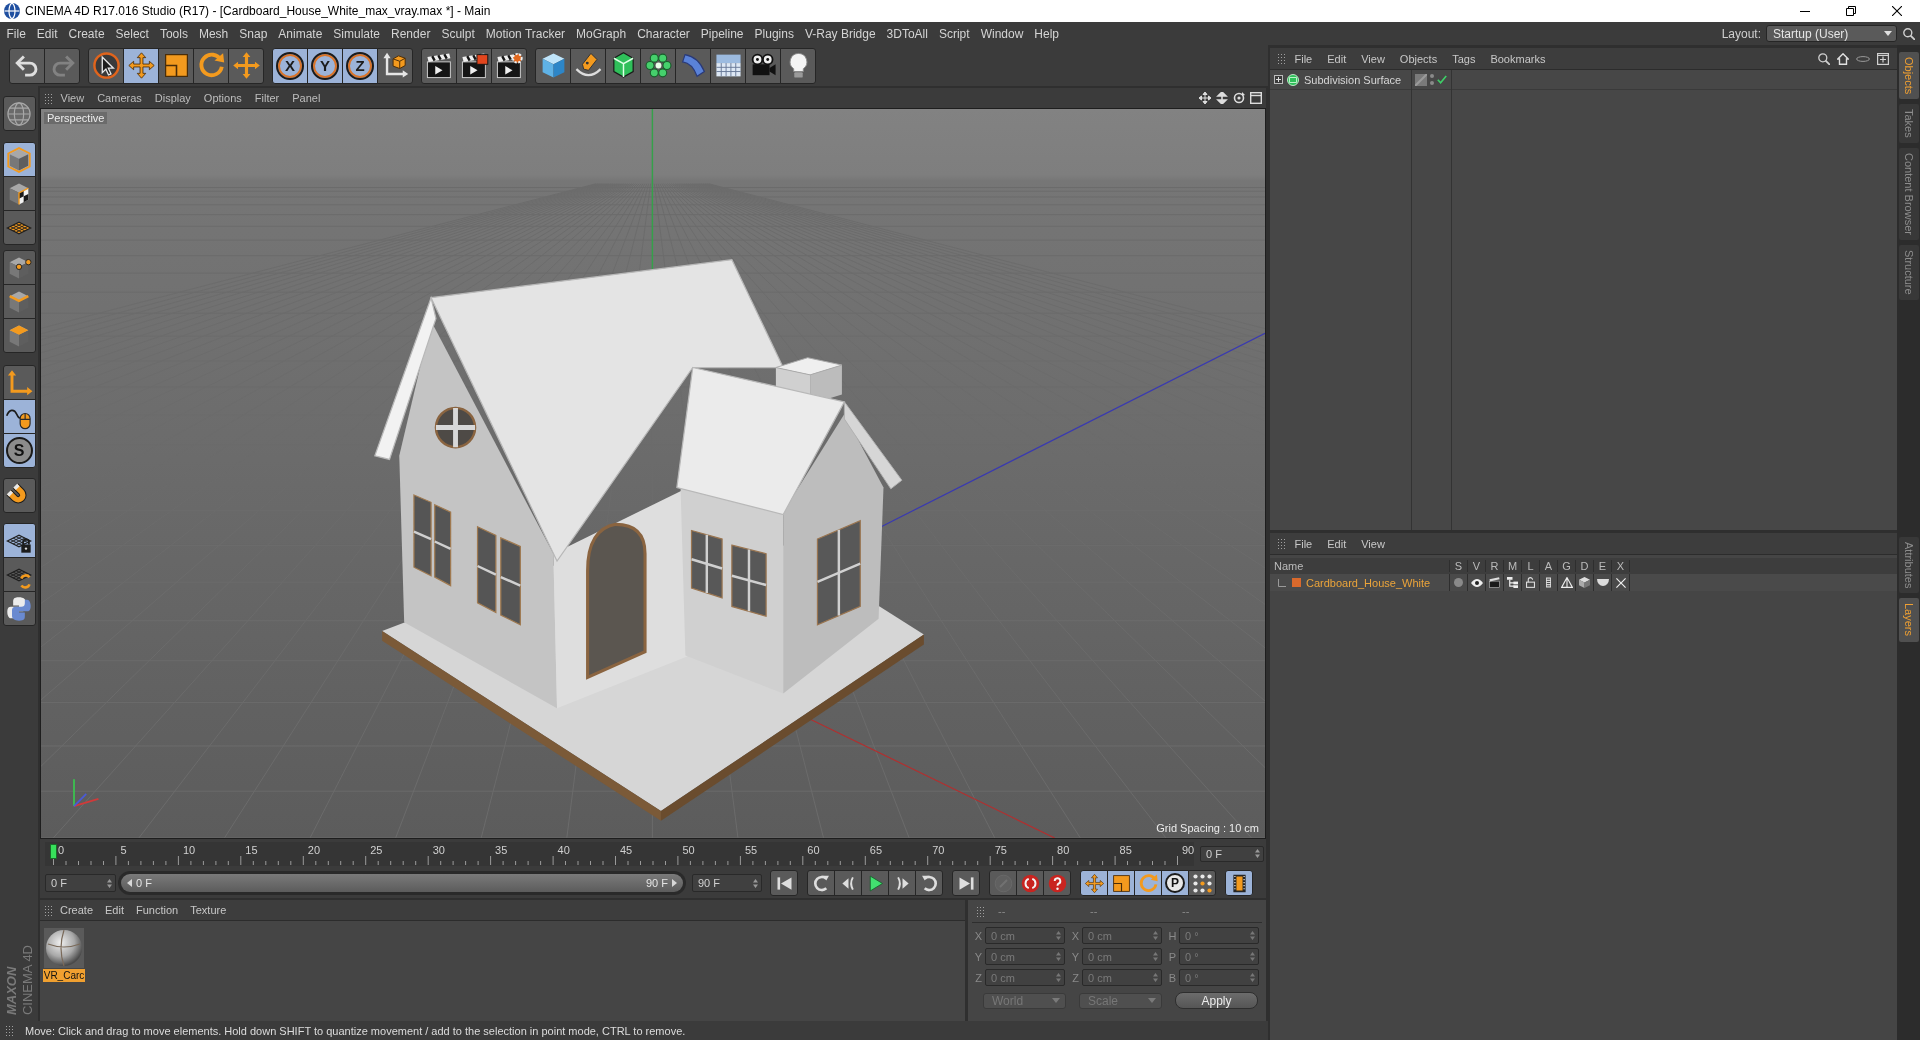 Image resolution: width=1920 pixels, height=1040 pixels. Describe the element at coordinates (173, 98) in the screenshot. I see `menu-item: Display` at that location.